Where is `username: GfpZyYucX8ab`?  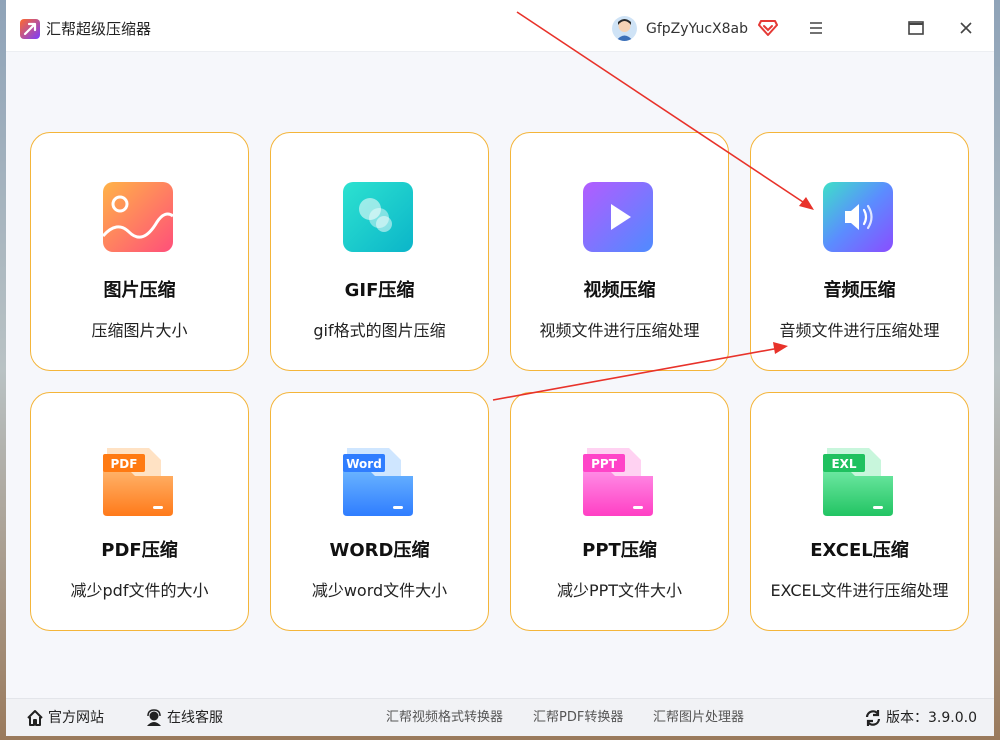
username: GfpZyYucX8ab is located at coordinates (697, 29).